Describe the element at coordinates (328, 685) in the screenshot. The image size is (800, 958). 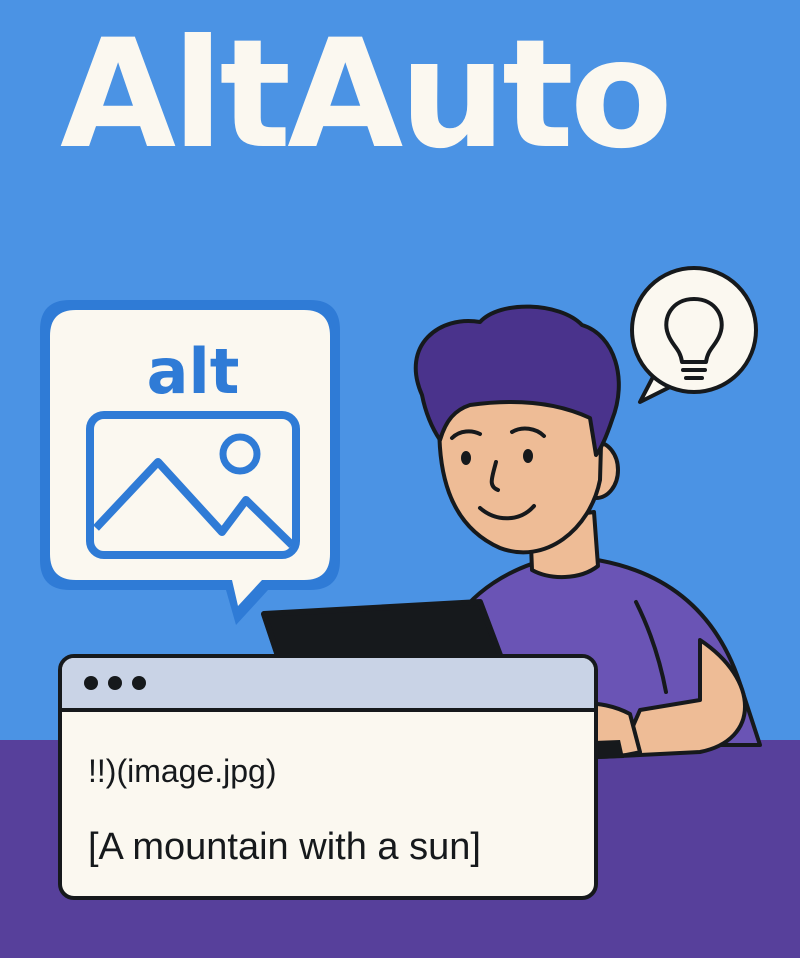
I see `browser-titlebar` at that location.